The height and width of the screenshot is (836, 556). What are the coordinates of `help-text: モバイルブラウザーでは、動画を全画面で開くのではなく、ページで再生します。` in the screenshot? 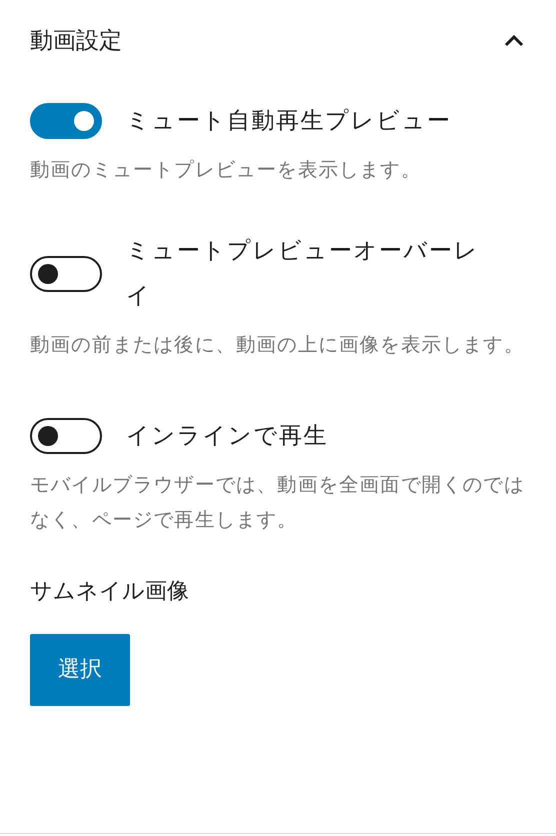 It's located at (278, 502).